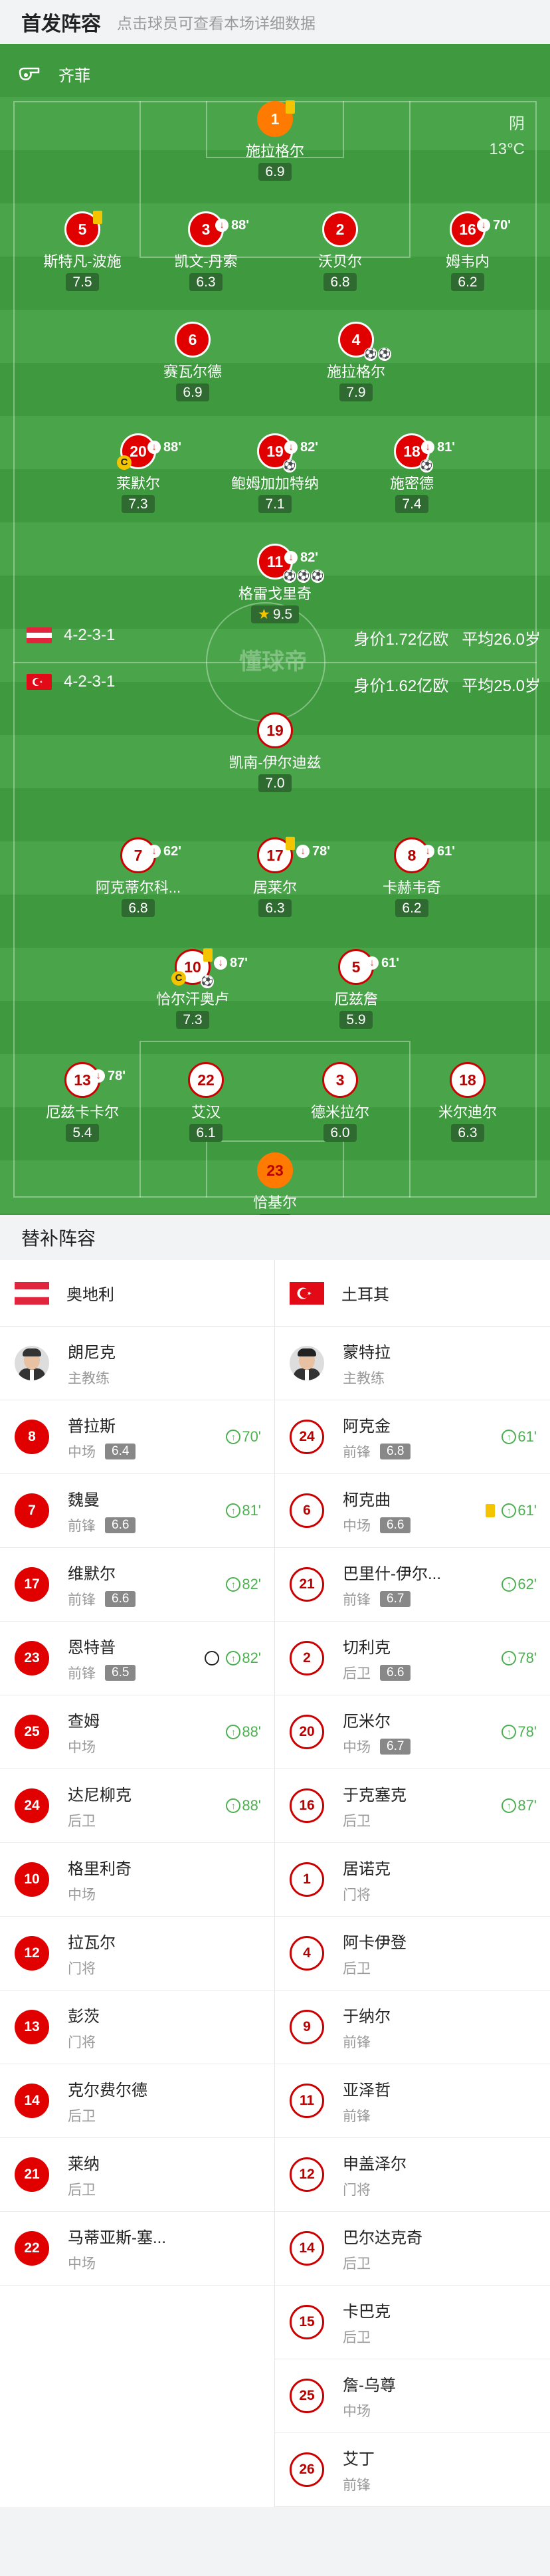 The width and height of the screenshot is (550, 2576). Describe the element at coordinates (137, 1437) in the screenshot. I see `bench-player-row: 8 普拉斯 中场 6.4 ↑ 70'` at that location.